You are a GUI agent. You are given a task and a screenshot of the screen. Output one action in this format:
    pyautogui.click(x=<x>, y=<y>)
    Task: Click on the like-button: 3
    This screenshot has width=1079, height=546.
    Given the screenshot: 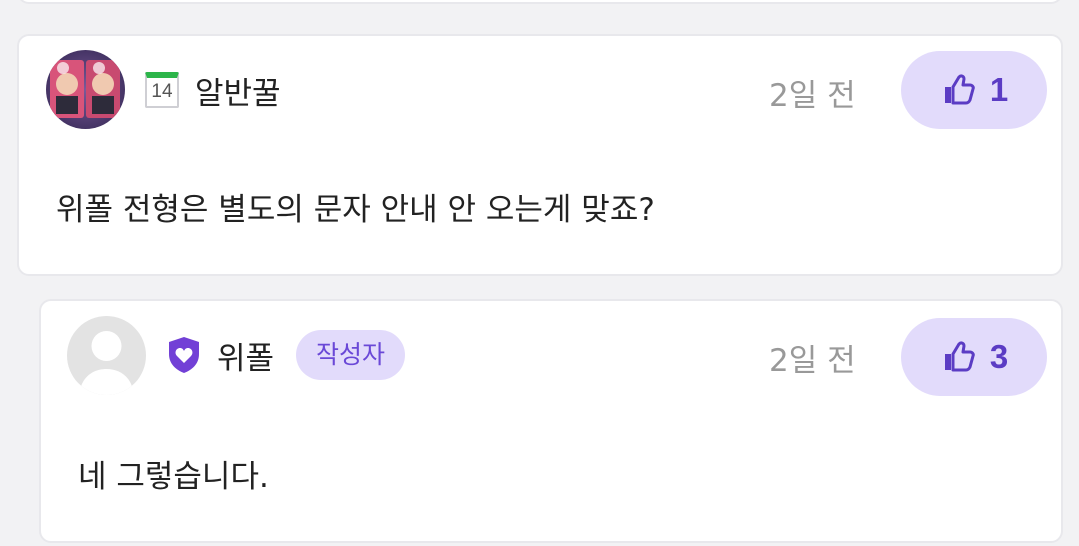 What is the action you would take?
    pyautogui.click(x=974, y=357)
    